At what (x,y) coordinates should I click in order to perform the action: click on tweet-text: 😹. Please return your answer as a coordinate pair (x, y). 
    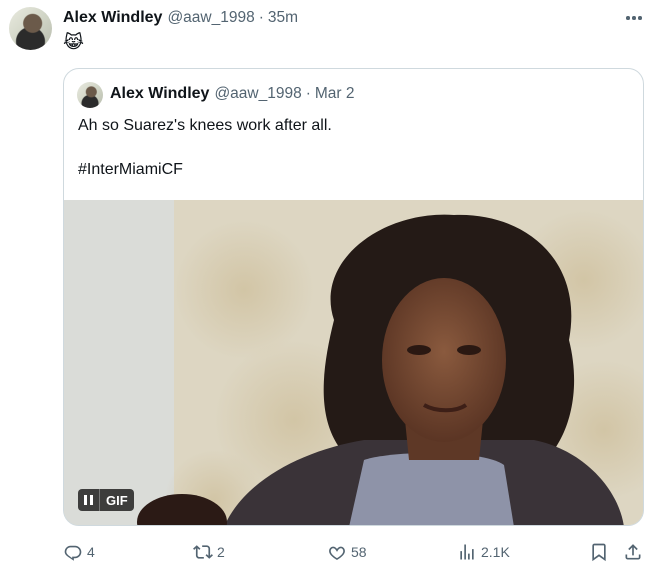
    Looking at the image, I should click on (74, 42).